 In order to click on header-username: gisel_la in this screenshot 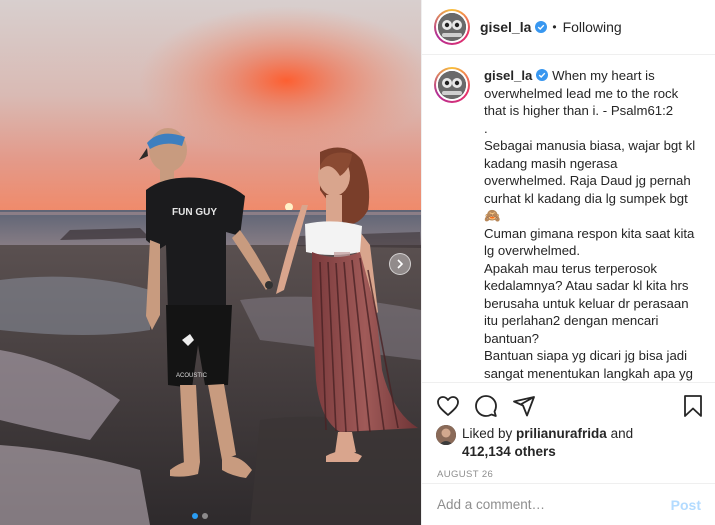, I will do `click(505, 27)`.